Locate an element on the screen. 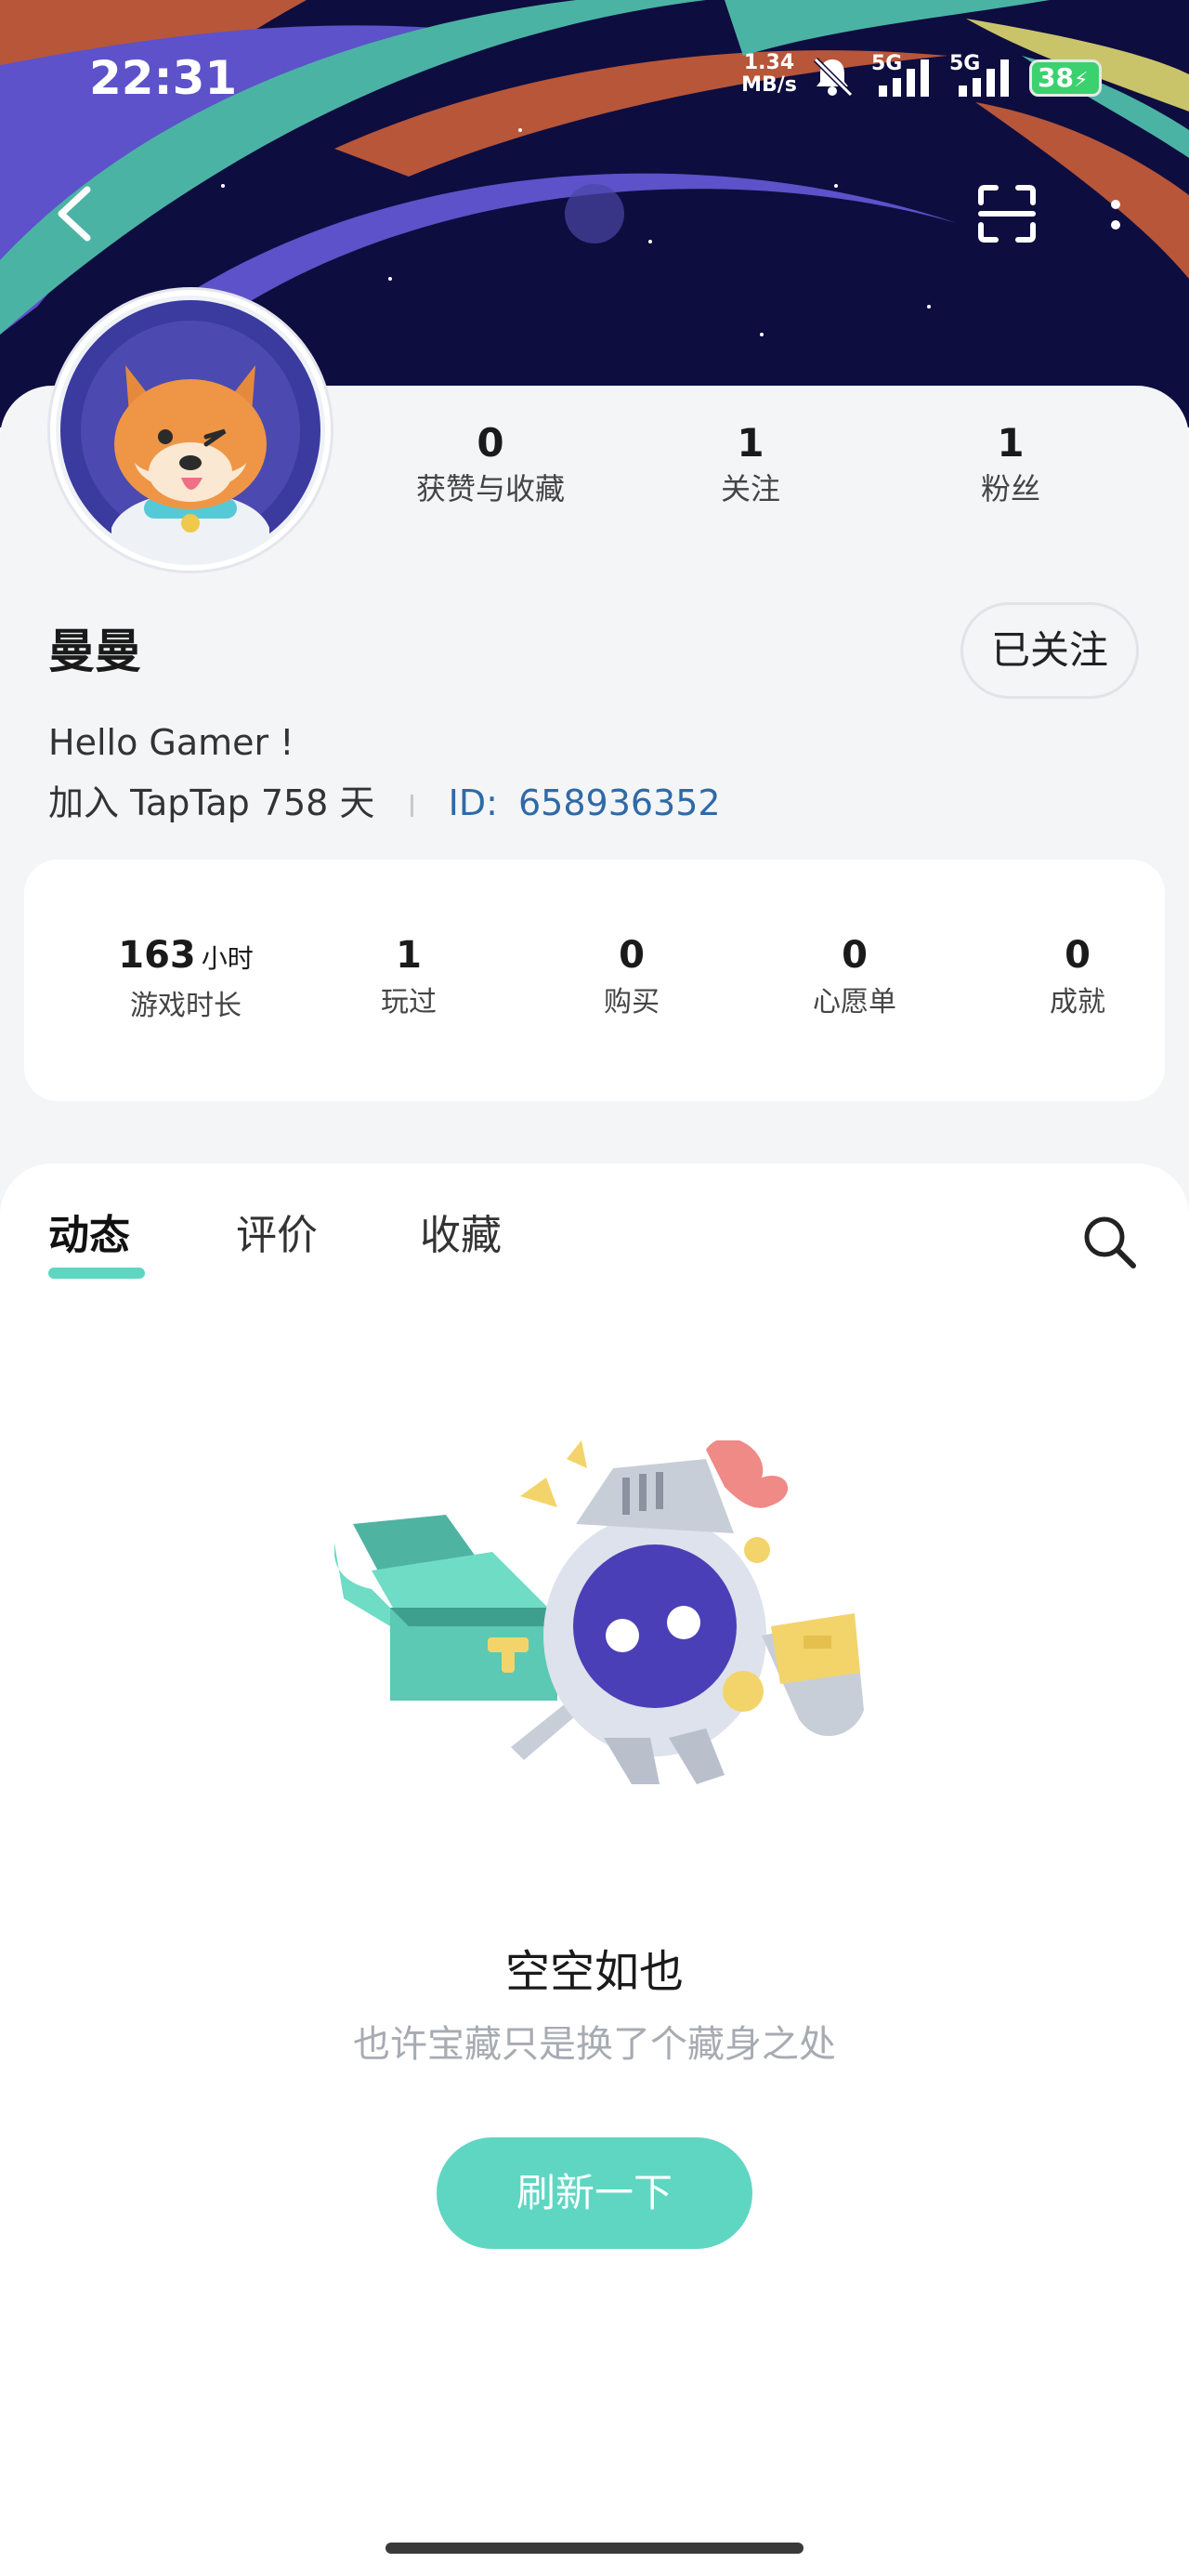 The height and width of the screenshot is (2576, 1189). divider is located at coordinates (411, 805).